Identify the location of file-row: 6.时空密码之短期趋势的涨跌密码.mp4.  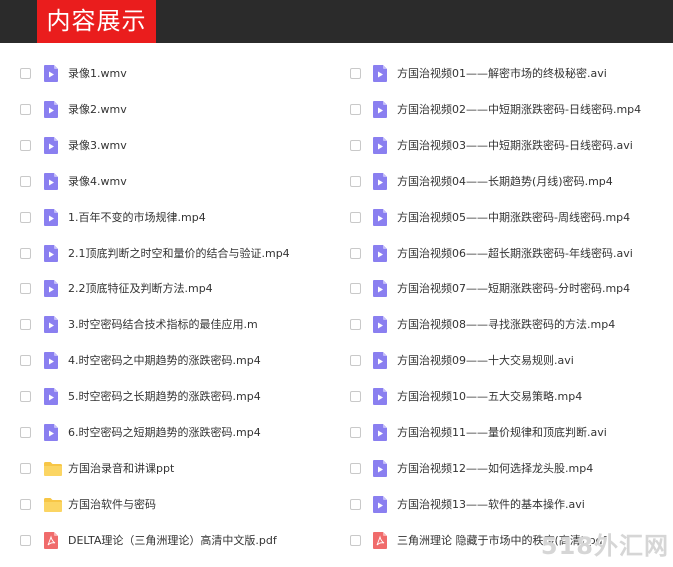
(165, 433).